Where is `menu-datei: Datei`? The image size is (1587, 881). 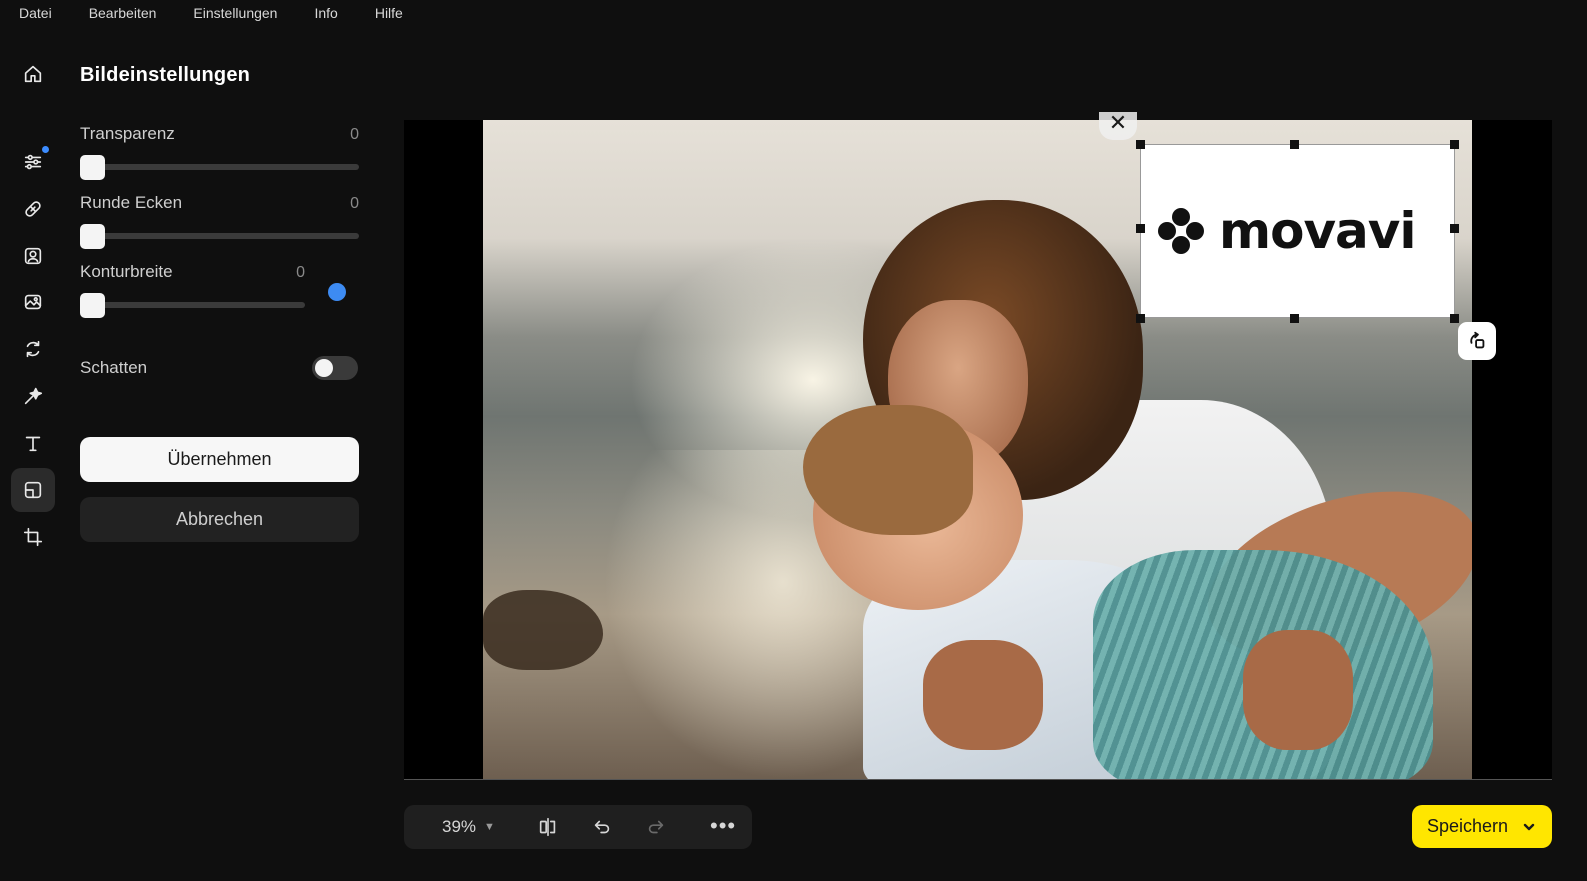 menu-datei: Datei is located at coordinates (35, 13).